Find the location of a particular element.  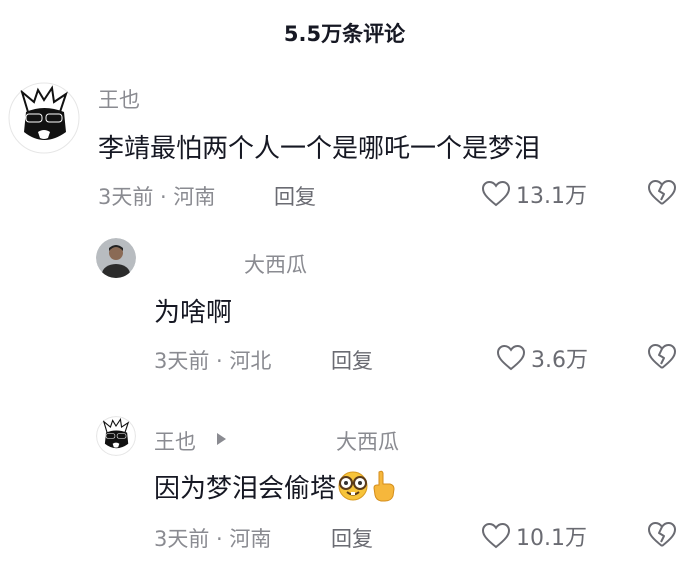

comment-text: 为啥啊 is located at coordinates (193, 313).